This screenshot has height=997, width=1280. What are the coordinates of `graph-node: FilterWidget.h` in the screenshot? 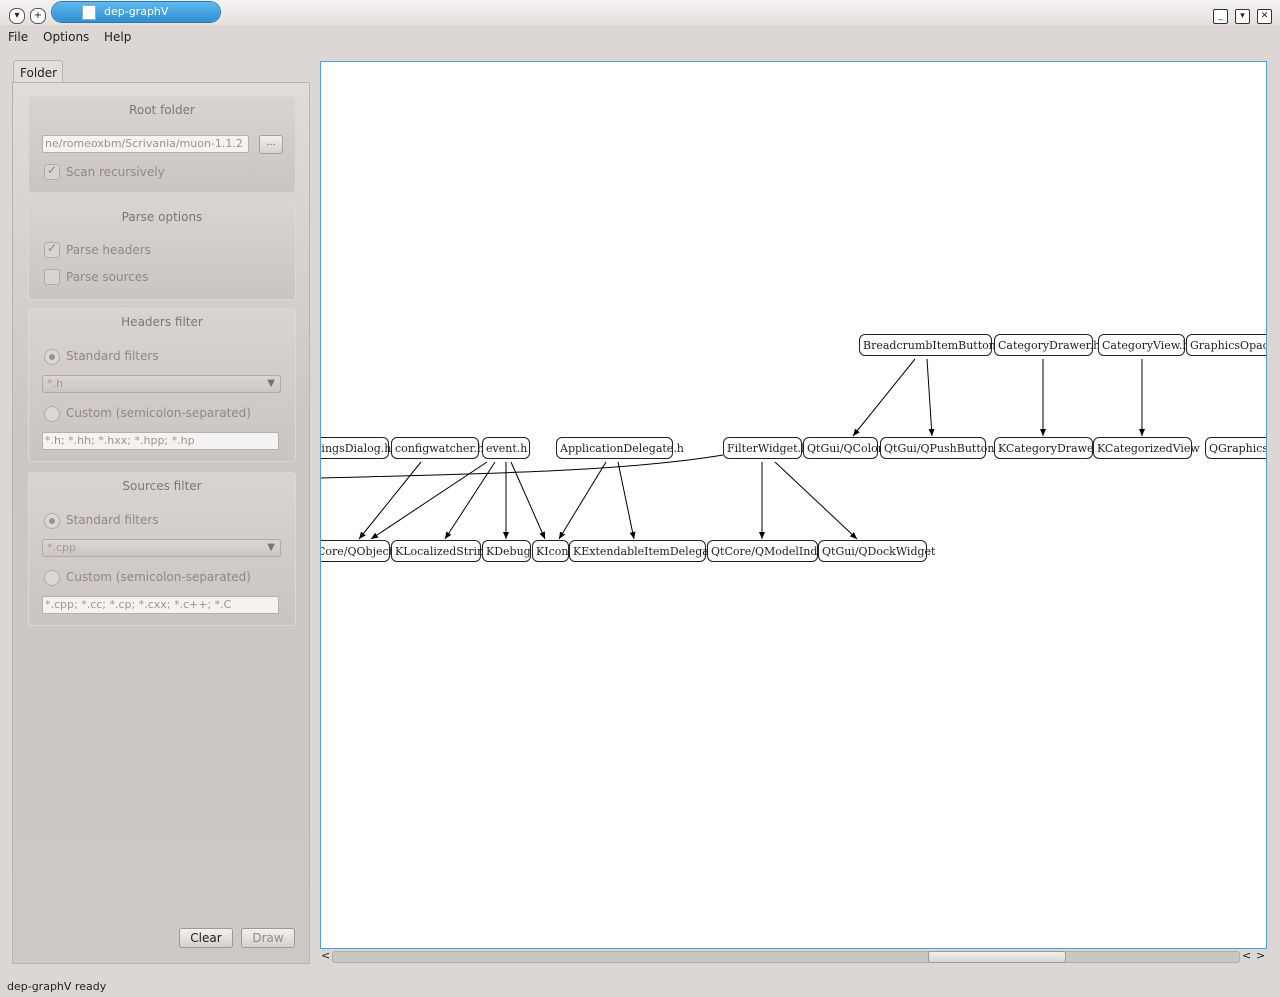 It's located at (765, 448).